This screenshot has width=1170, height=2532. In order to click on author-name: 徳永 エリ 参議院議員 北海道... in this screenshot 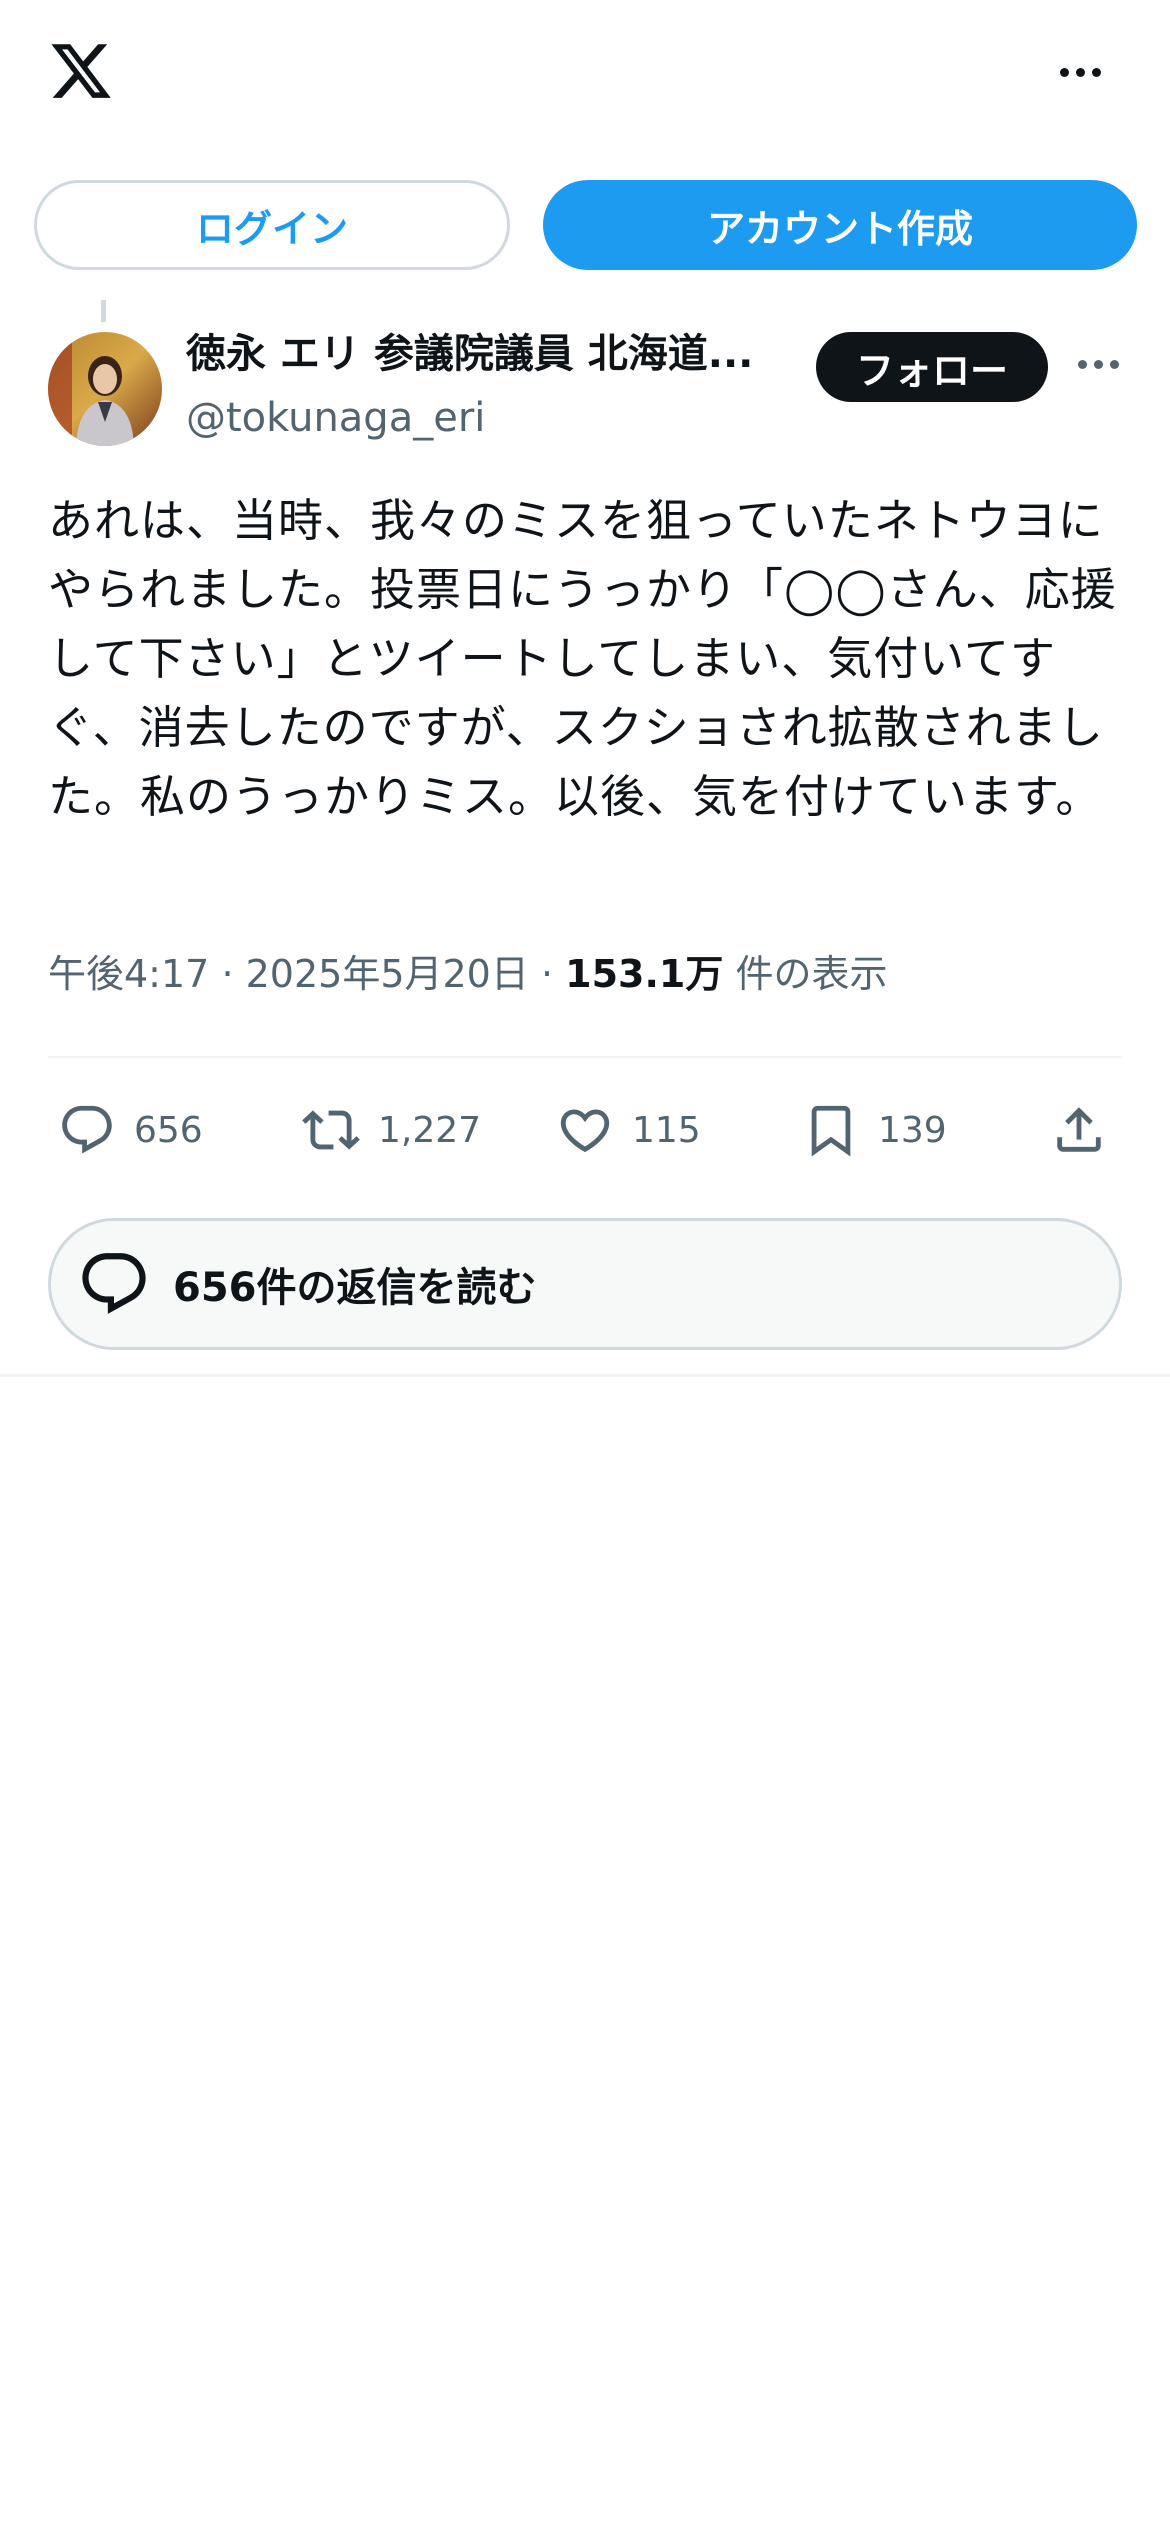, I will do `click(486, 354)`.